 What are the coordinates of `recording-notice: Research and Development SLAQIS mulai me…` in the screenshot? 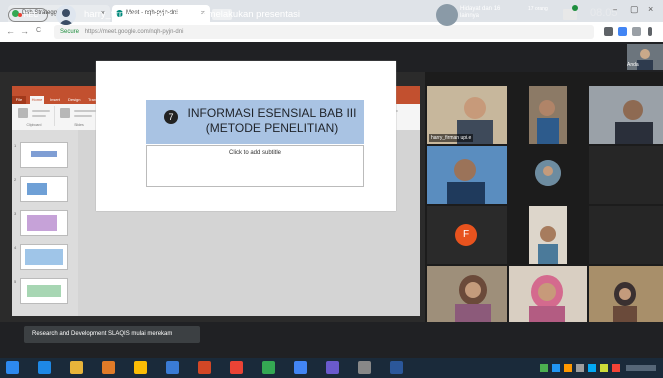 It's located at (112, 334).